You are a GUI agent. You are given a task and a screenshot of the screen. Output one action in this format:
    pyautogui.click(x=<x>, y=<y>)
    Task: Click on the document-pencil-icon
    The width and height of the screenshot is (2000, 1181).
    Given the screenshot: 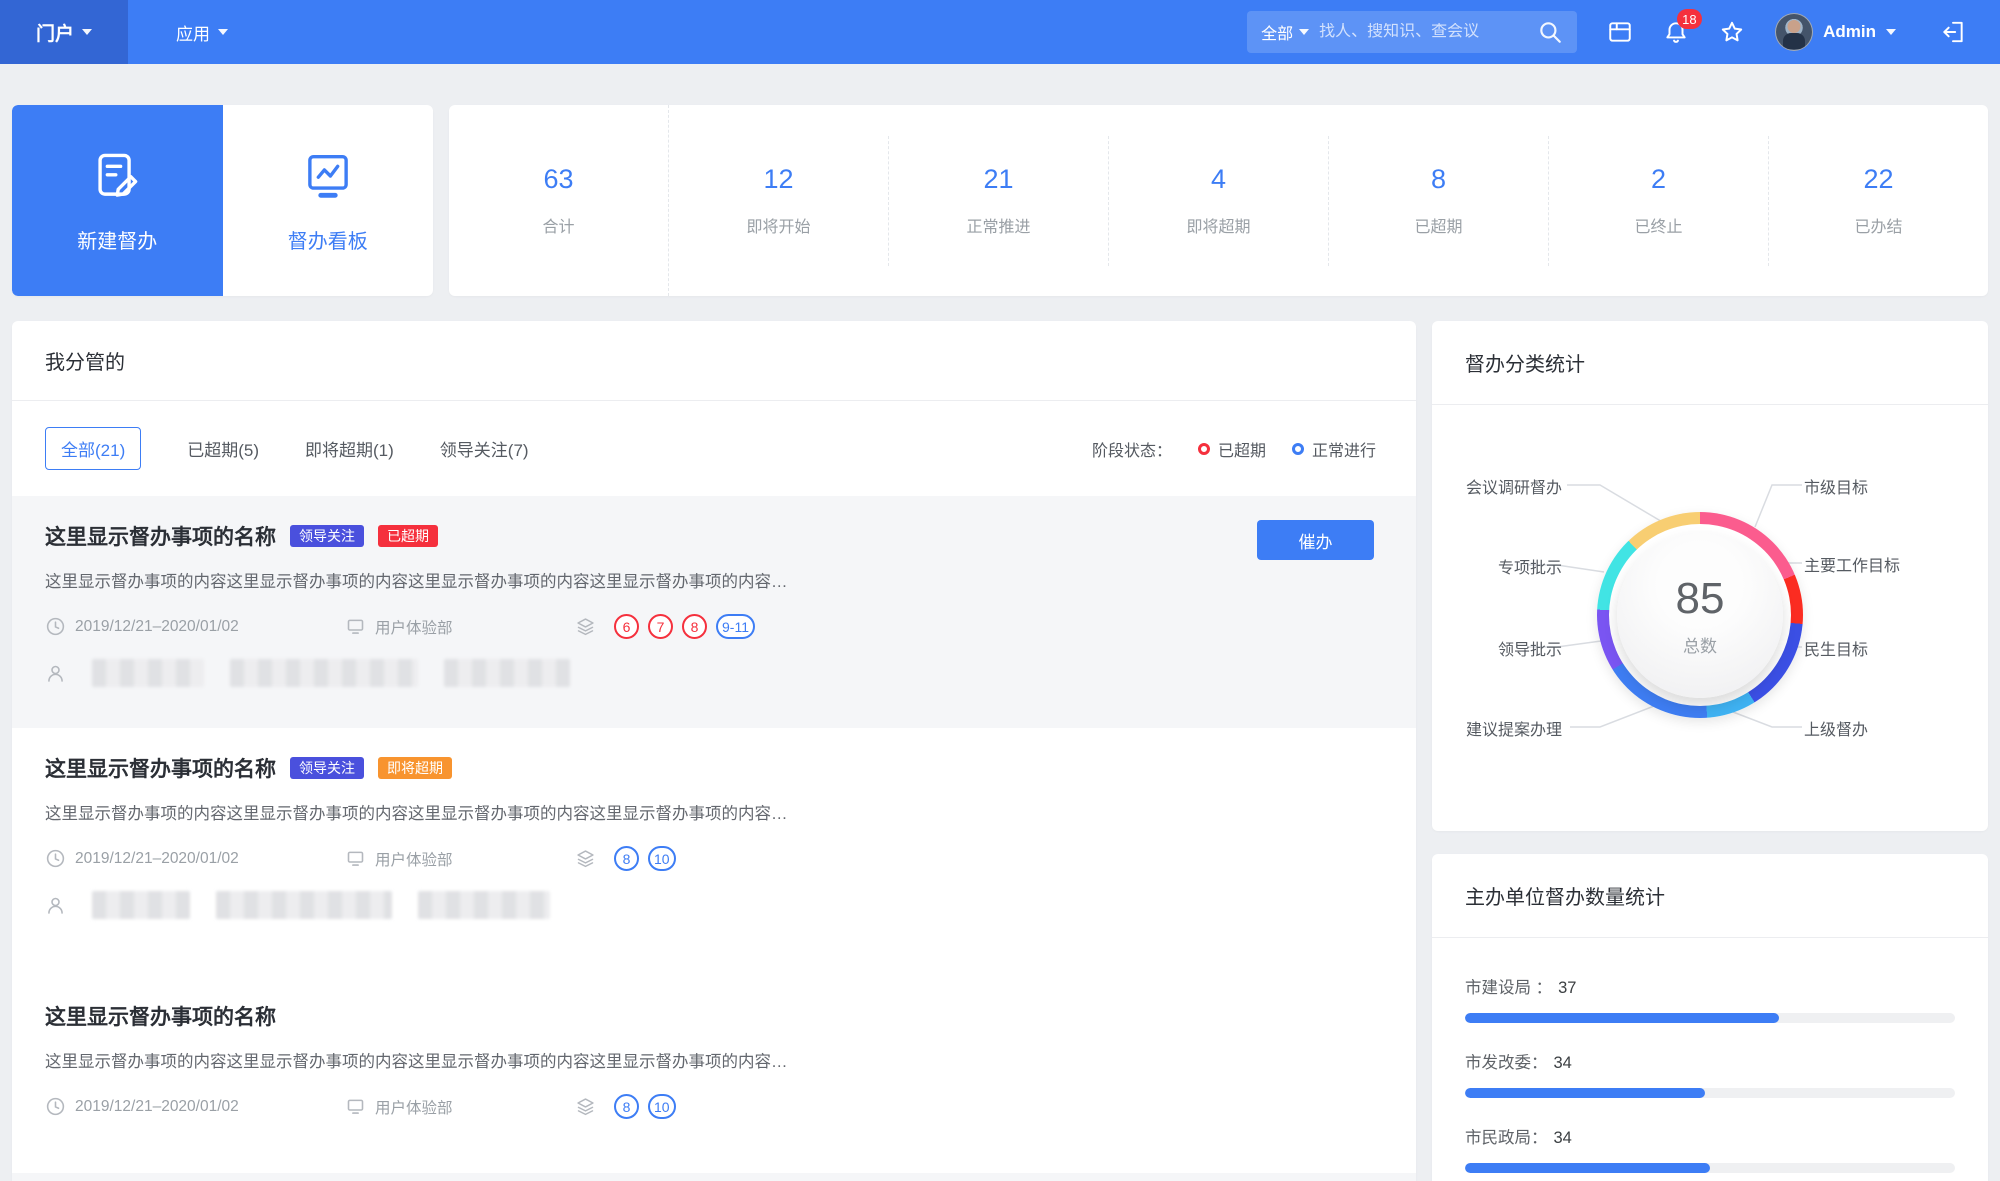 What is the action you would take?
    pyautogui.click(x=118, y=175)
    